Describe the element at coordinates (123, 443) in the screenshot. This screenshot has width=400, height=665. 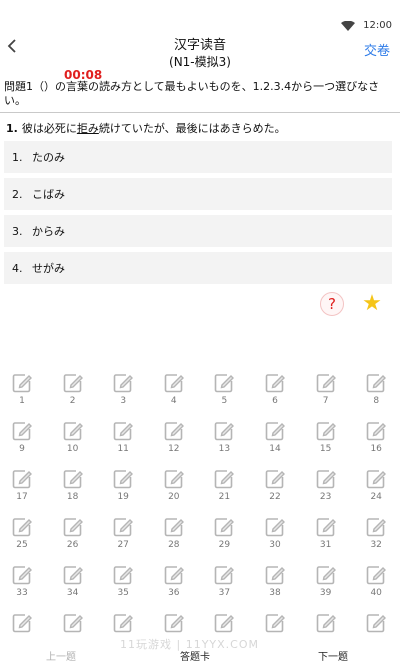
I see `answer-sheet-item: 11` at that location.